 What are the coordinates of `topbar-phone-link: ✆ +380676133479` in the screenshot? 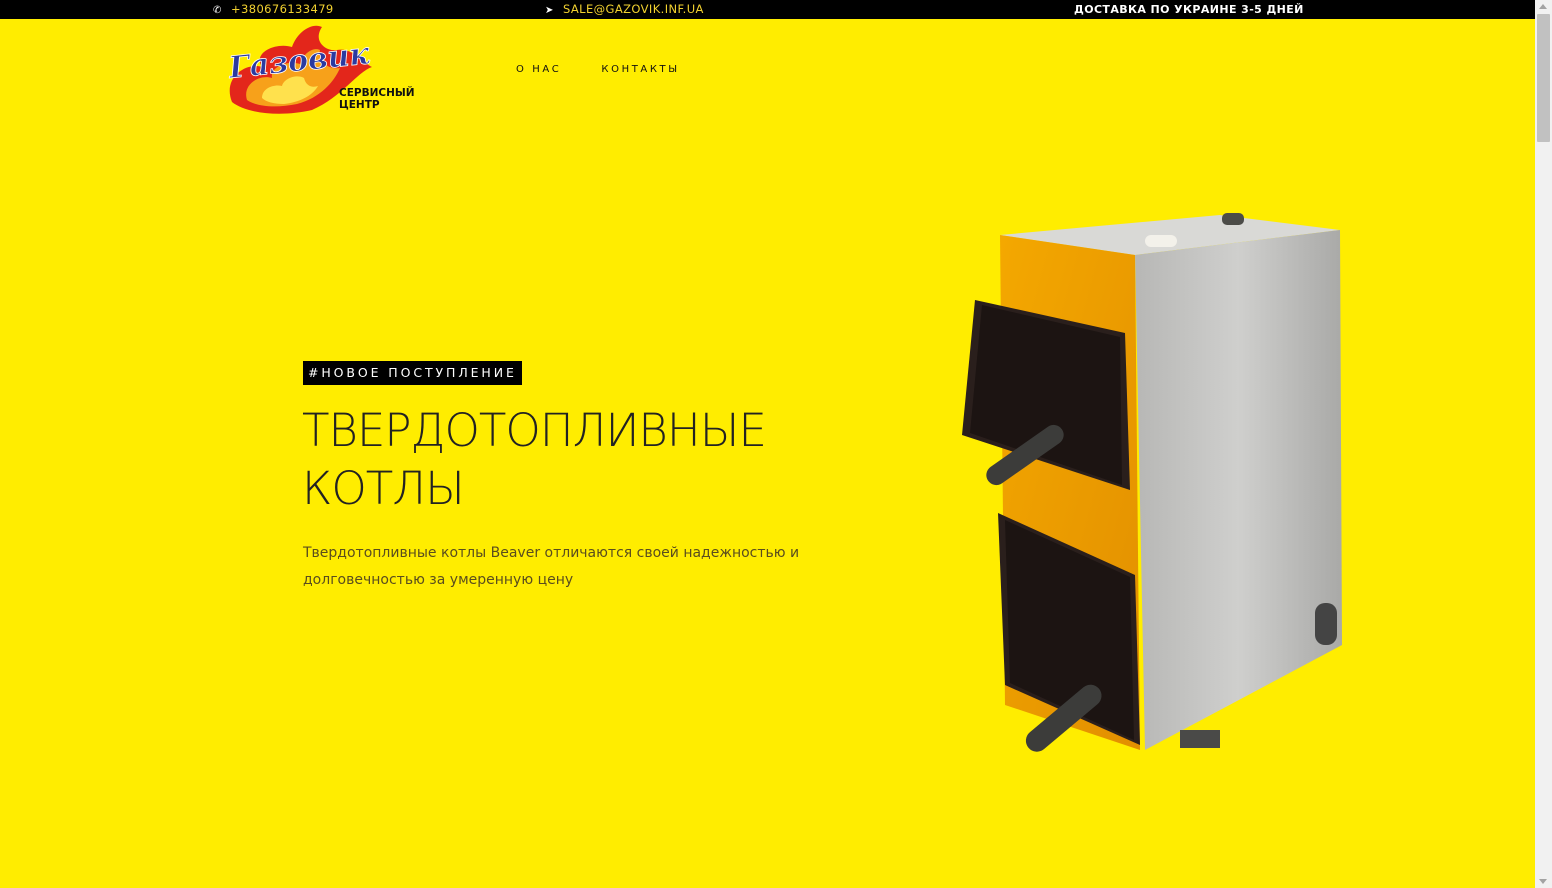 It's located at (273, 10).